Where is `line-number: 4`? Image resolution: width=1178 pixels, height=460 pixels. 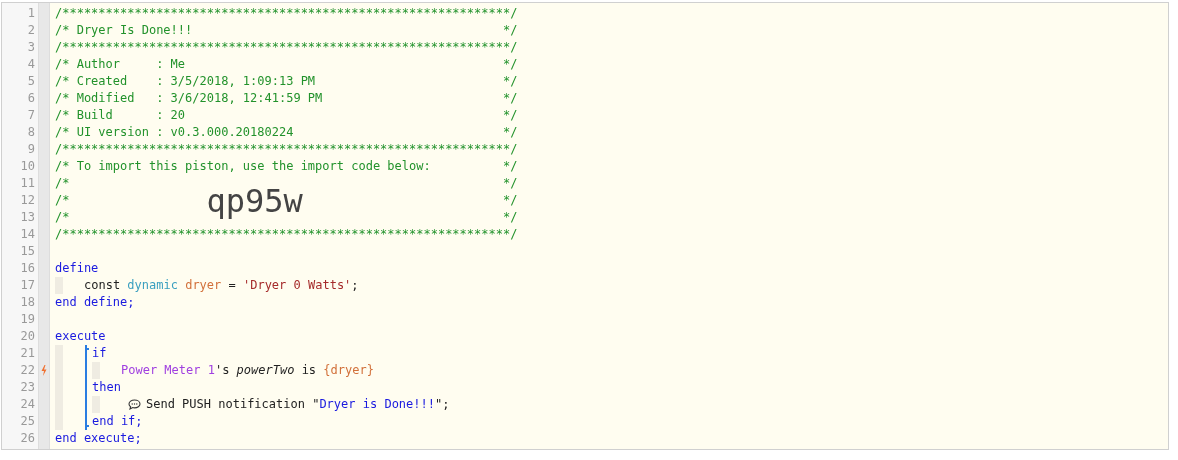 line-number: 4 is located at coordinates (31, 64).